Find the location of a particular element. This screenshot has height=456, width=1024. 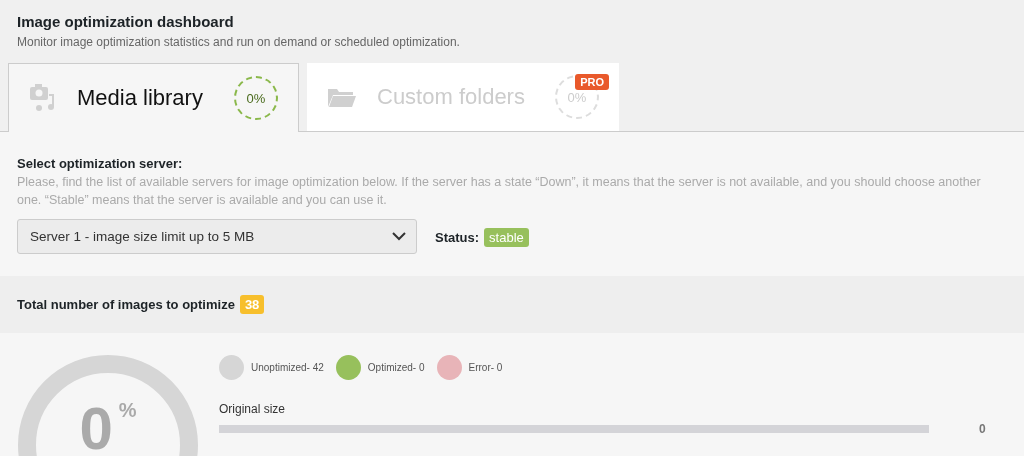

size-label: Original size is located at coordinates (253, 409).